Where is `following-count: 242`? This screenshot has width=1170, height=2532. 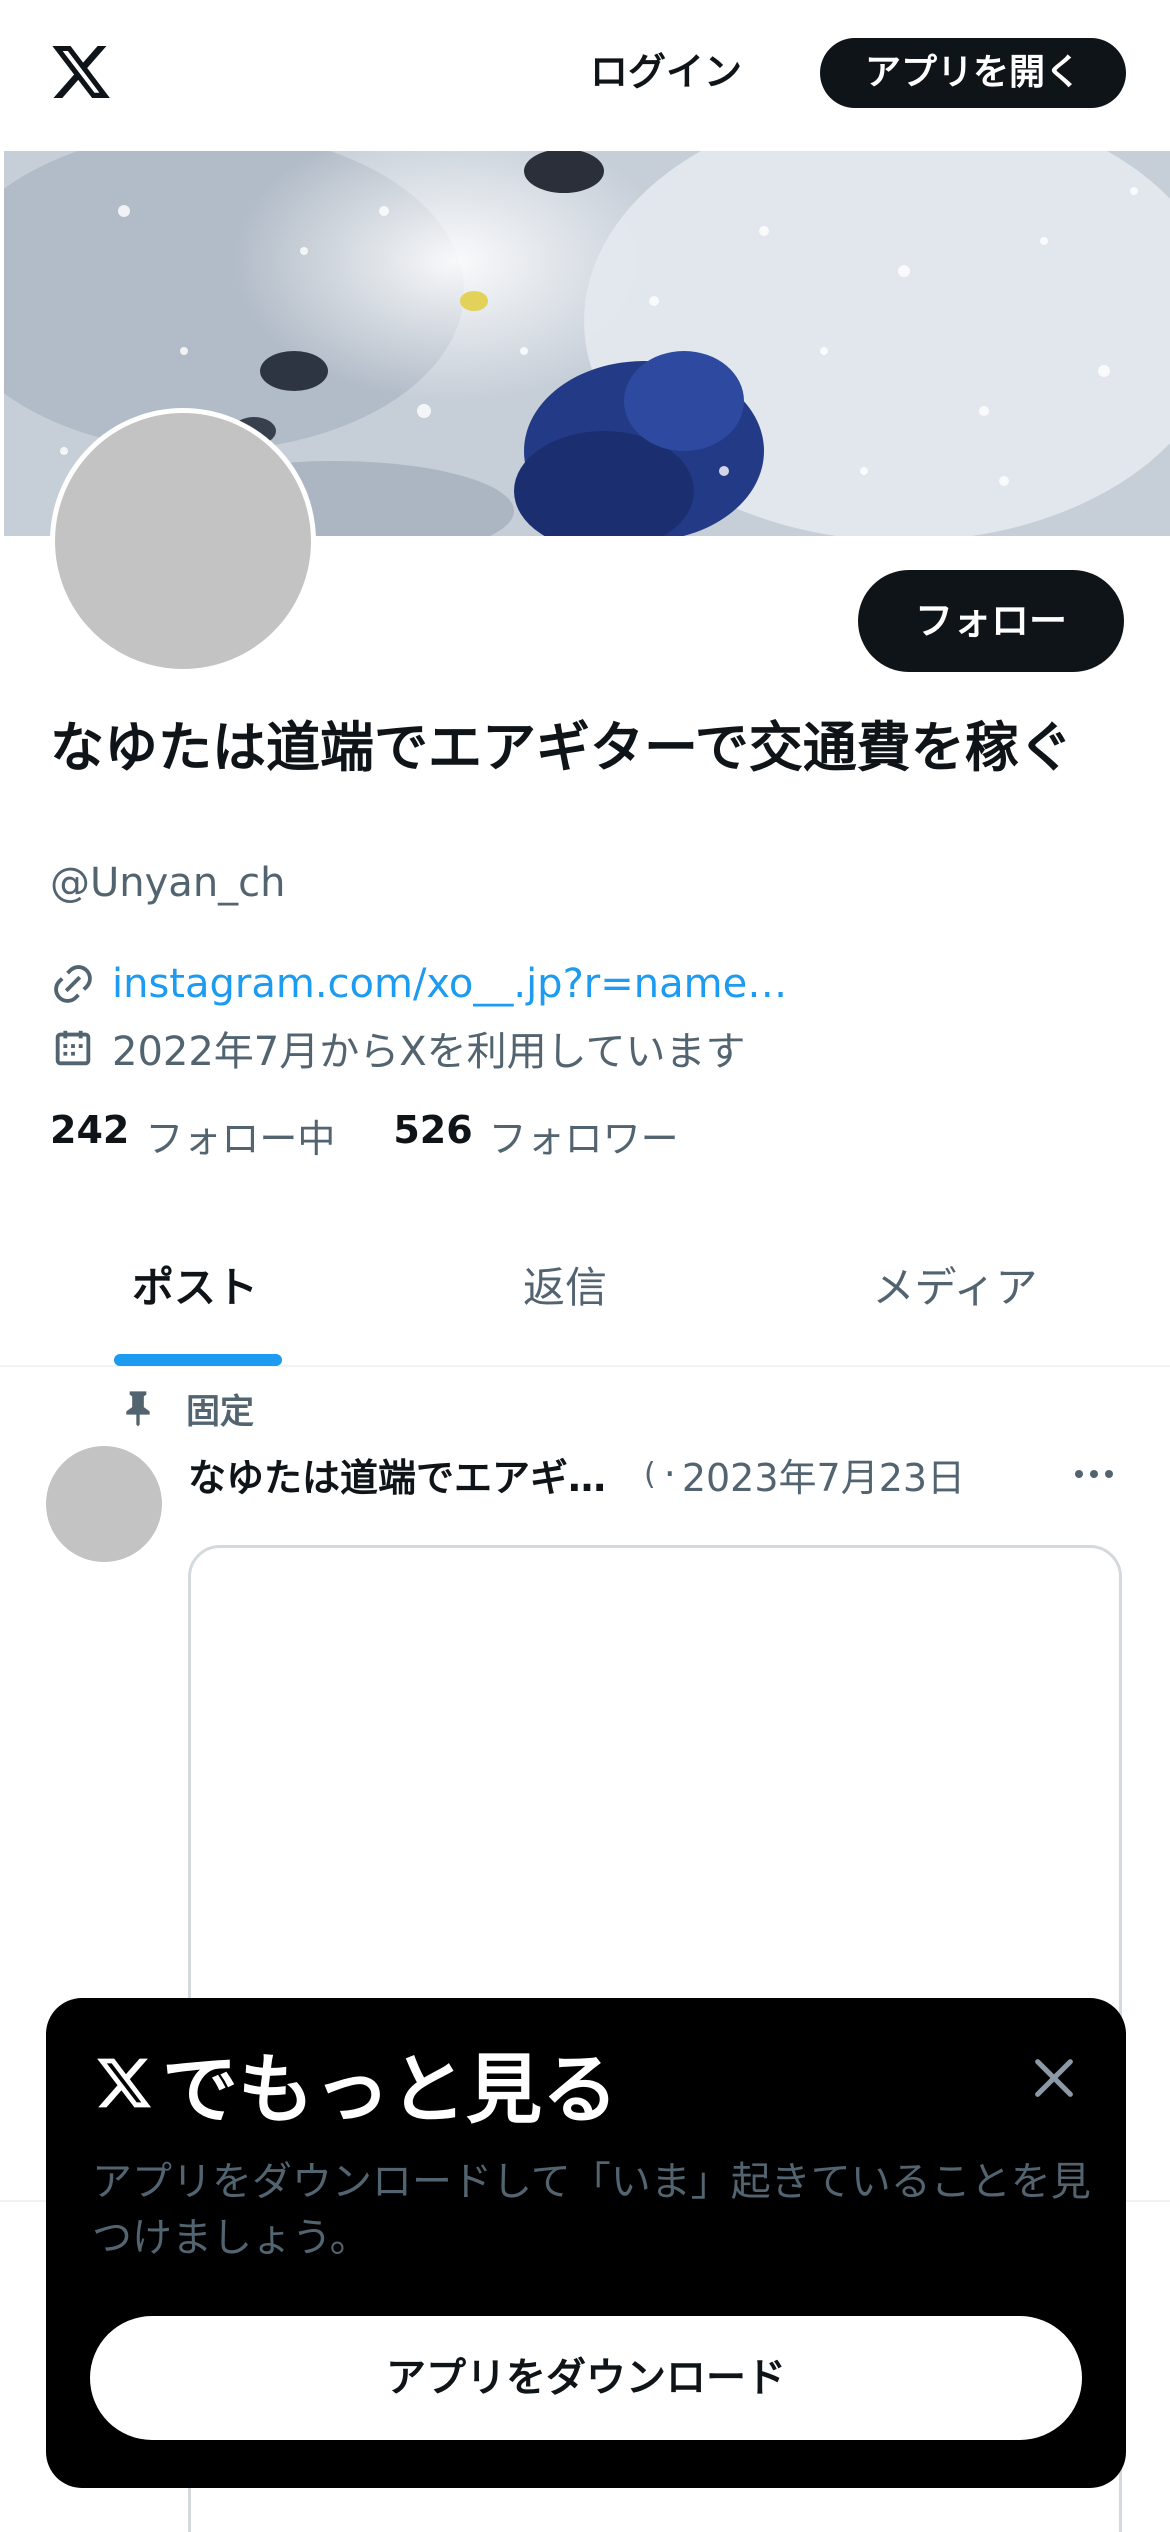
following-count: 242 is located at coordinates (90, 1130).